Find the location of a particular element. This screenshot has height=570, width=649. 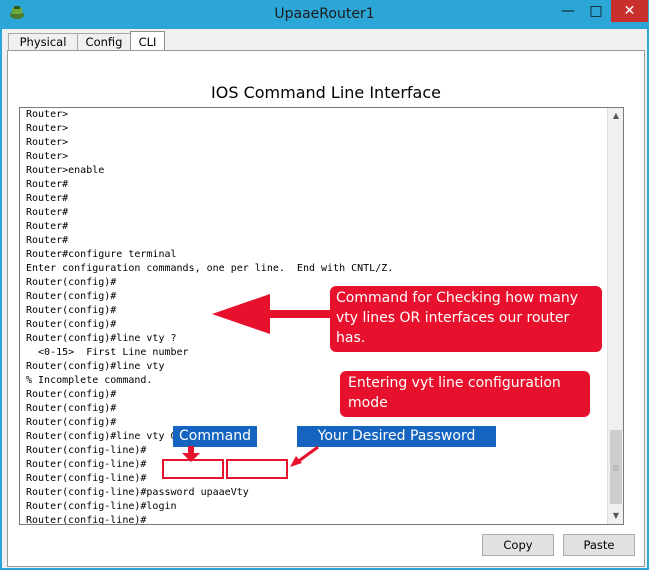

cli-heading: IOS Command Line Interface is located at coordinates (326, 92).